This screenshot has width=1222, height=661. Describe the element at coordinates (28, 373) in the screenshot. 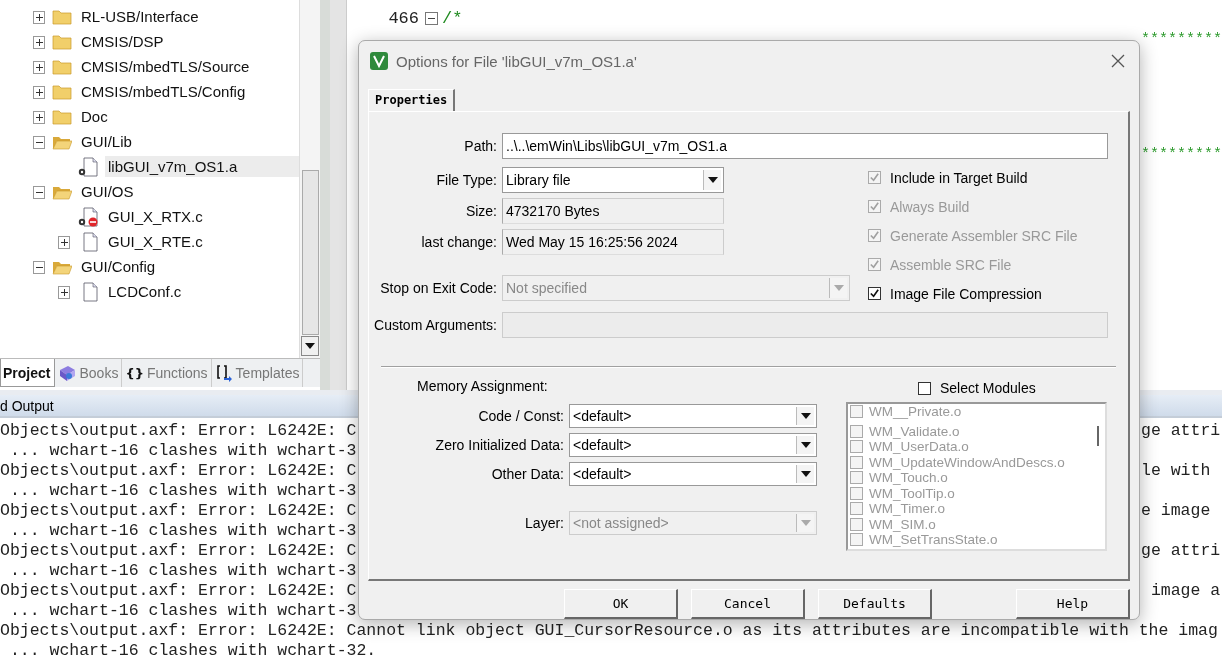

I see `panel-tab: Project` at that location.